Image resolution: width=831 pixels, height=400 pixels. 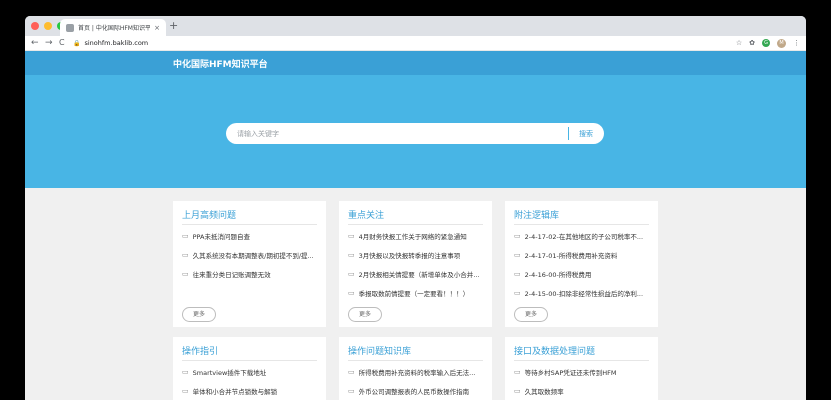 I want to click on item-text: 2-4-16-00-所得税费用, so click(x=558, y=274).